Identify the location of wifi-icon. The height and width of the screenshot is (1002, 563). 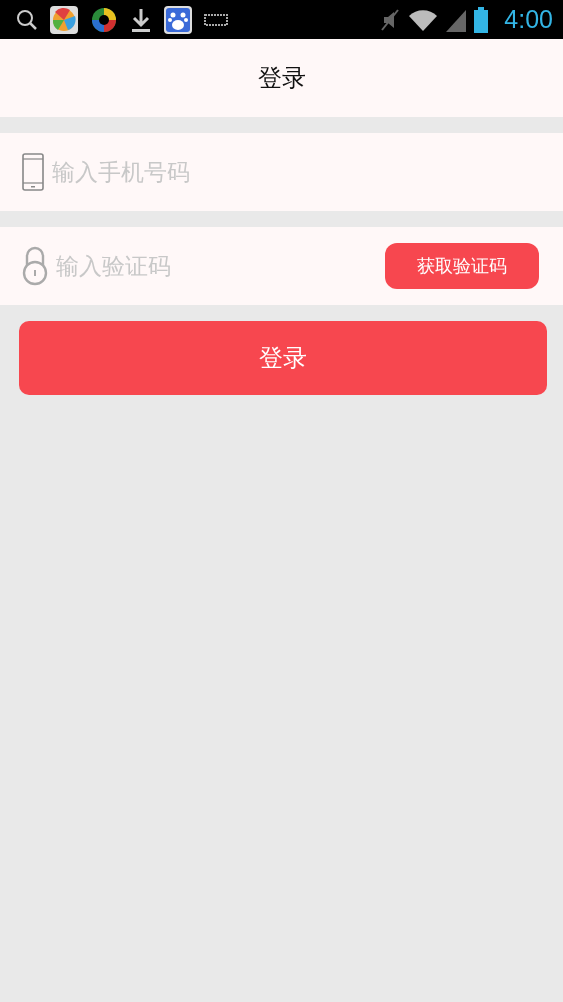
(423, 19).